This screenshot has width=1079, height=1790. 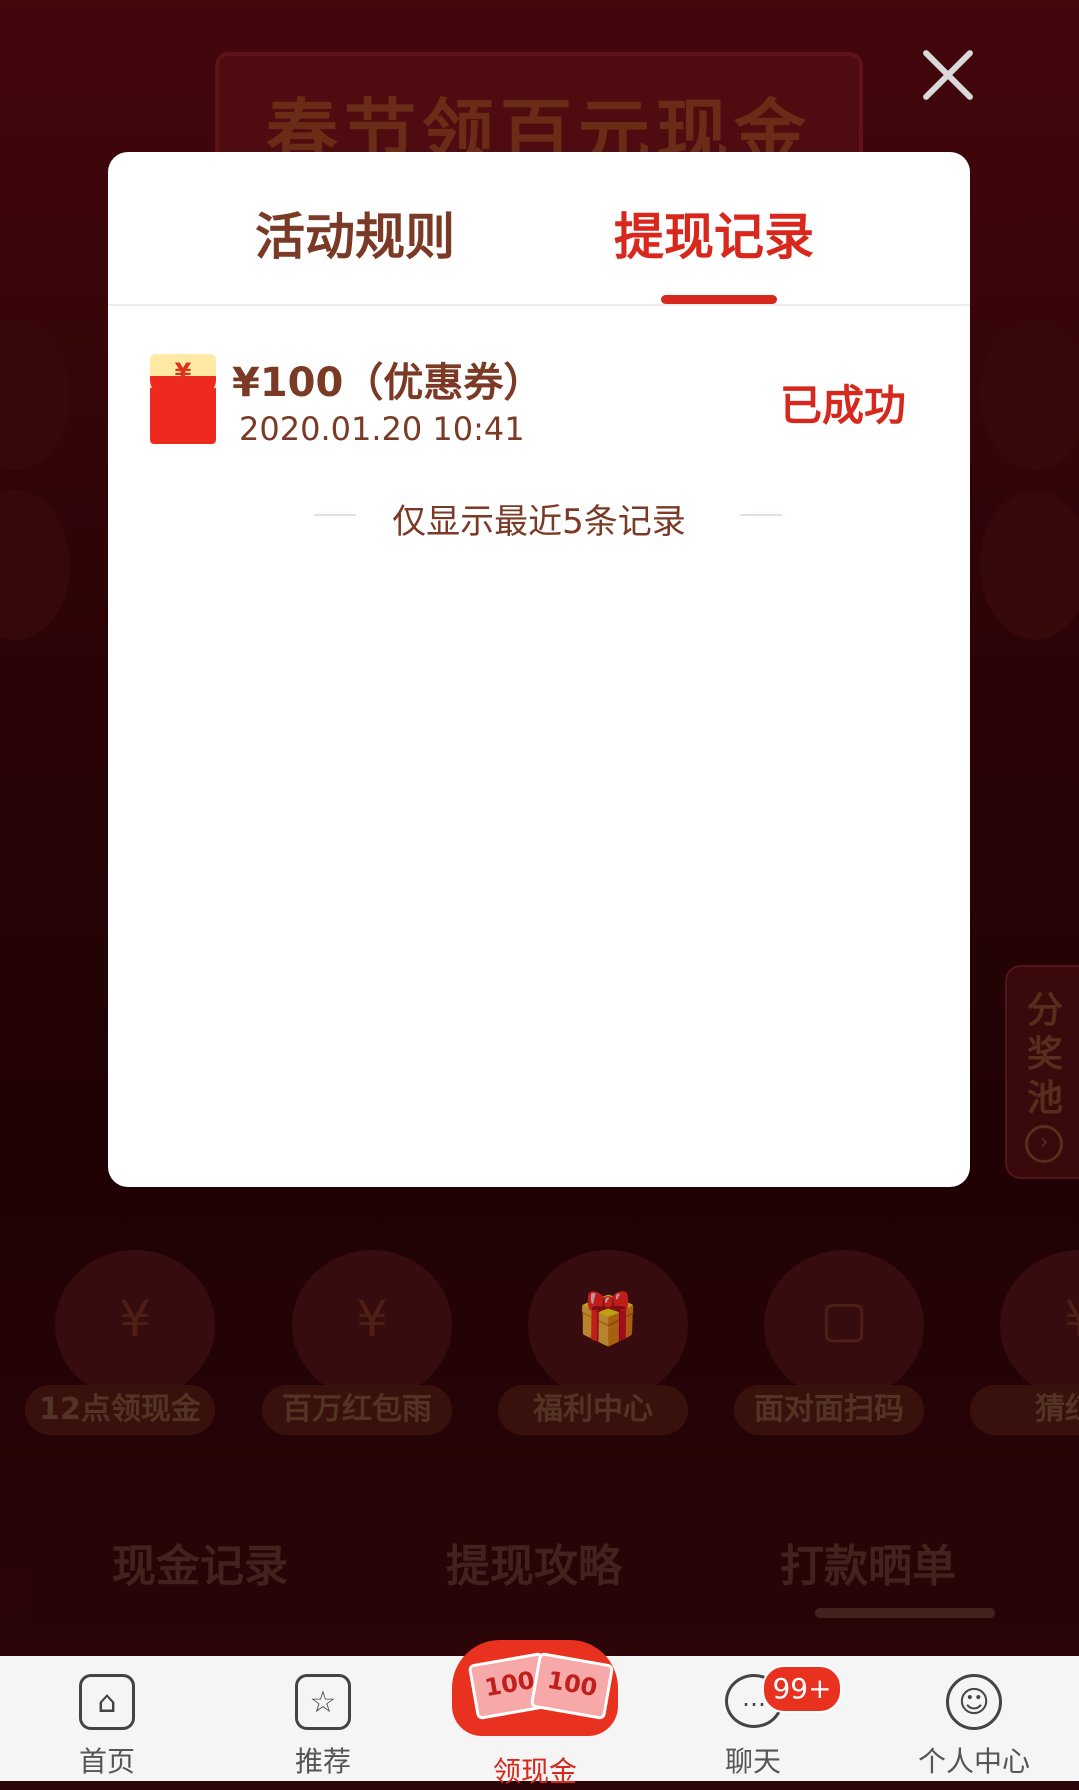 What do you see at coordinates (973, 1761) in the screenshot?
I see `nav-label: 个人中心` at bounding box center [973, 1761].